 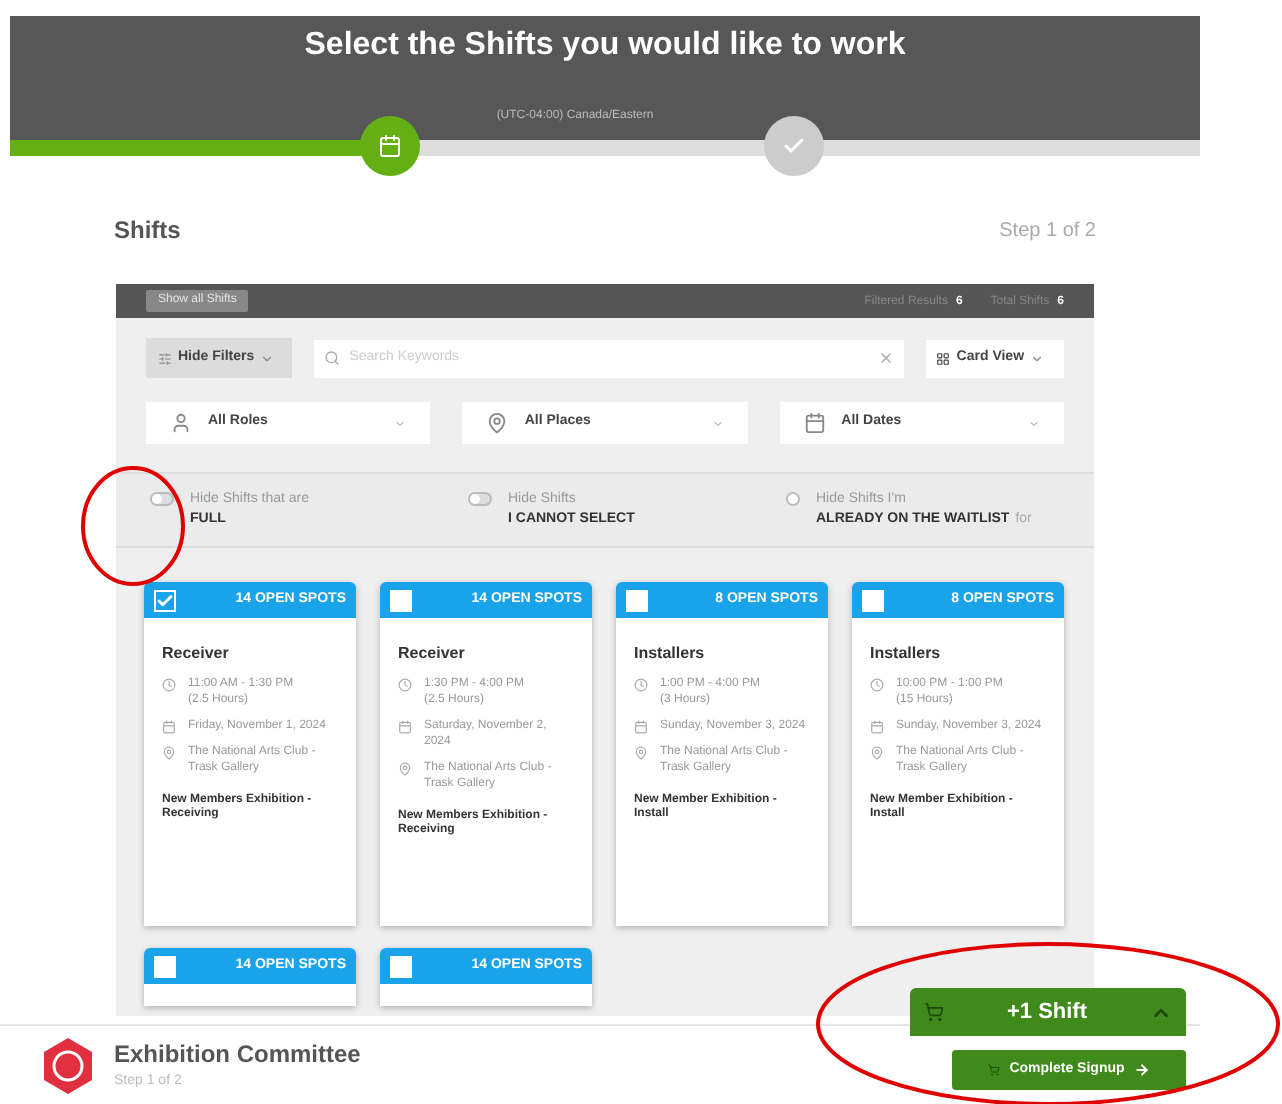 I want to click on page-title: Select the Shifts you would like to work, so click(x=605, y=46).